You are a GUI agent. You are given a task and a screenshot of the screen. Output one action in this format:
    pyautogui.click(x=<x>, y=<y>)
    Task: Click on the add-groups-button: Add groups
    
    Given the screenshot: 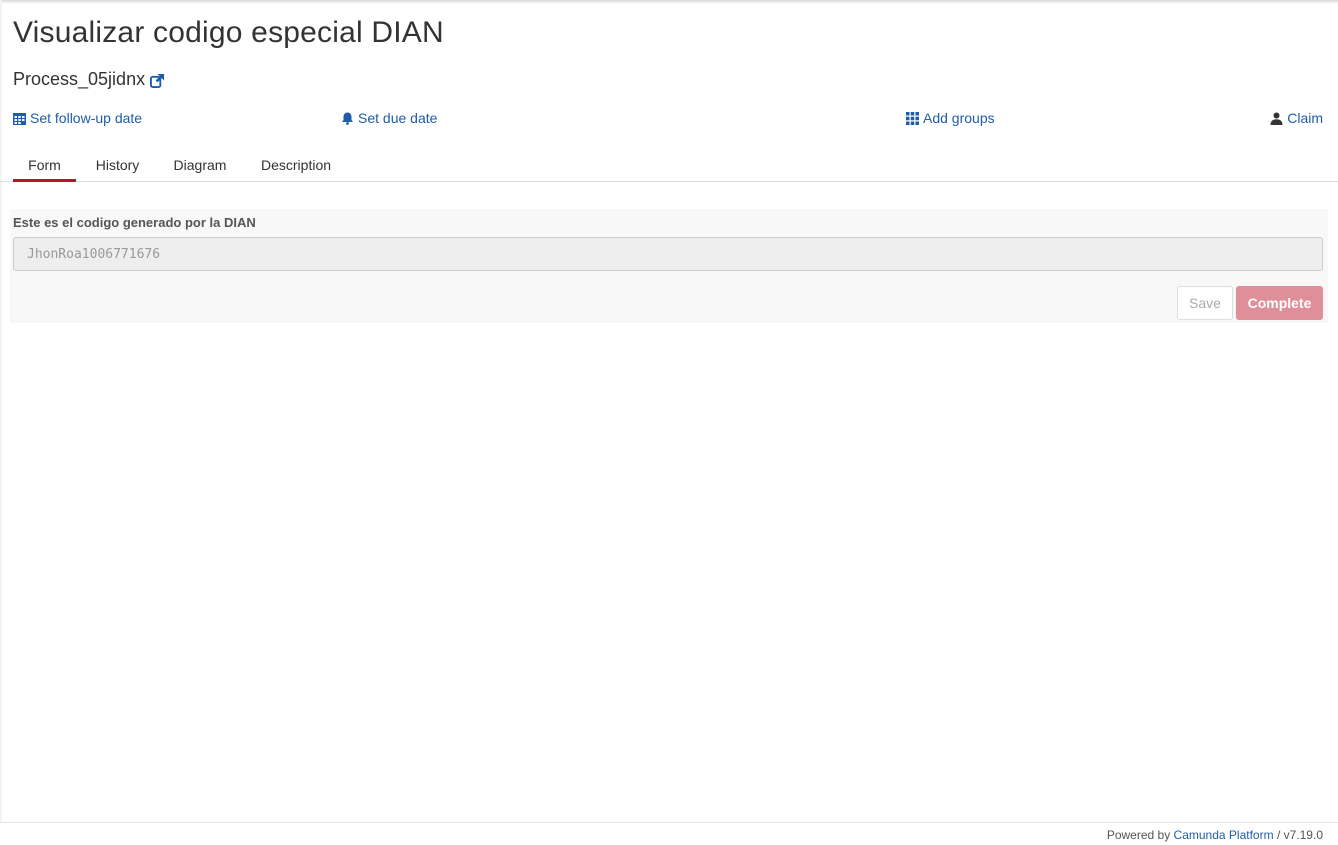 What is the action you would take?
    pyautogui.click(x=950, y=118)
    